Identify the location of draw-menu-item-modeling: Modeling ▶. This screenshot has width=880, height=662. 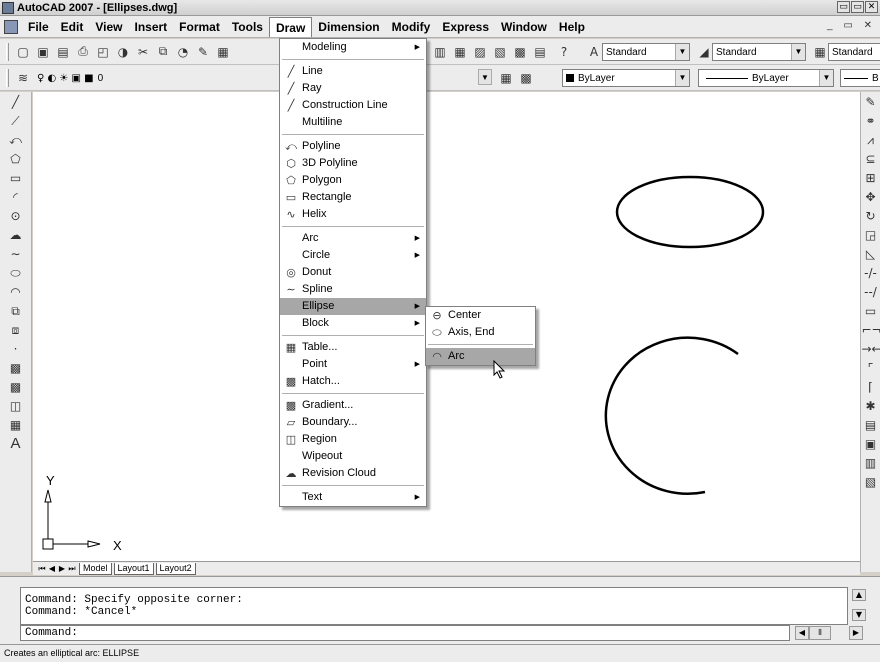
(353, 47).